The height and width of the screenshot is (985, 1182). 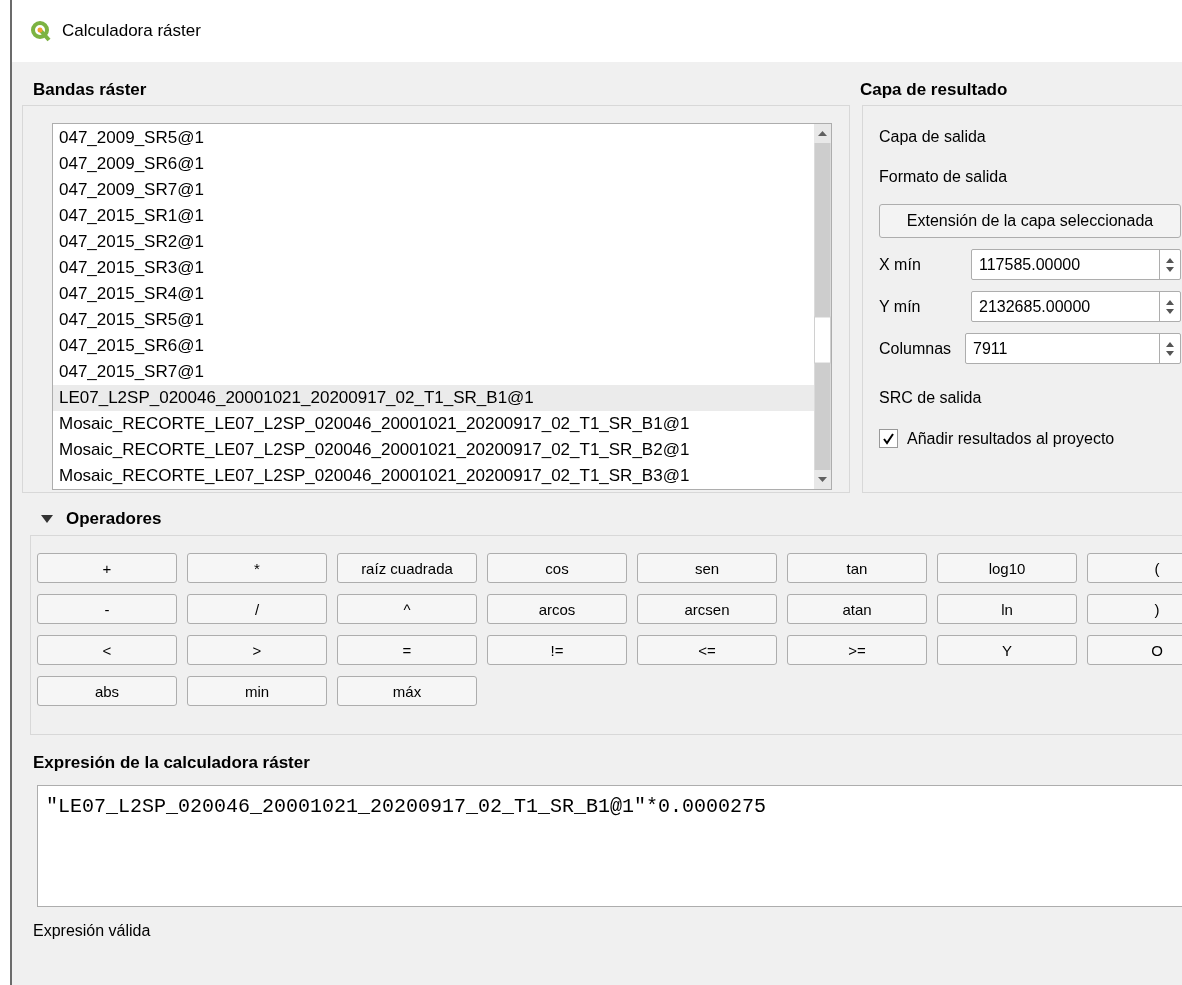 What do you see at coordinates (257, 568) in the screenshot?
I see `operator-button: *` at bounding box center [257, 568].